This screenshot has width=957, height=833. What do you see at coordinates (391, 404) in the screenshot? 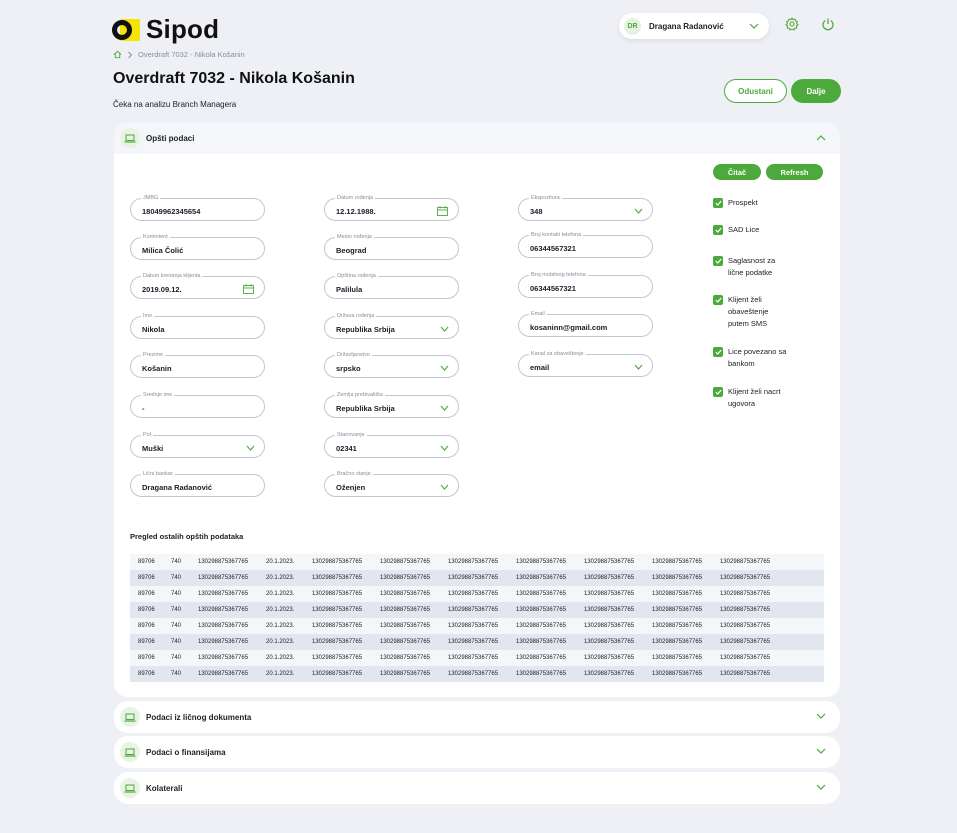
I see `zemlja-prebivalista-select: Zemlja prebivališta Republika Srbija` at bounding box center [391, 404].